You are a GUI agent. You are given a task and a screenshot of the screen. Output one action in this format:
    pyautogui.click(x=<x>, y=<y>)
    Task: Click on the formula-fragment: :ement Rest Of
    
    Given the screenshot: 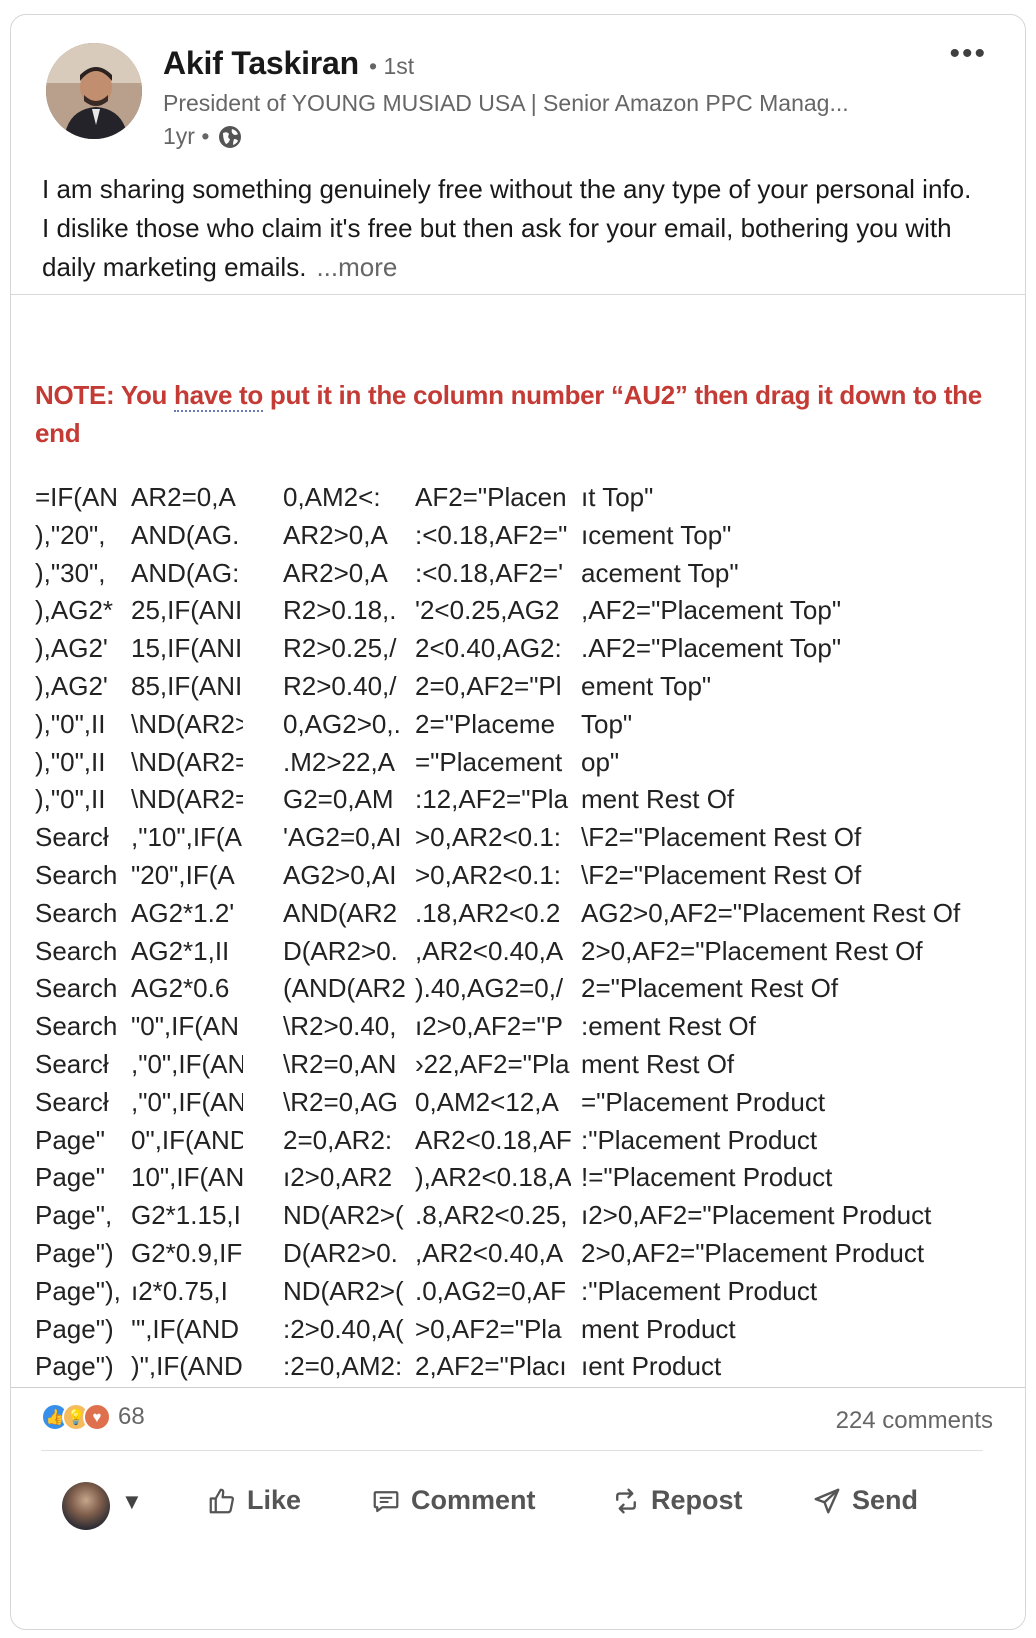 What is the action you would take?
    pyautogui.click(x=668, y=1026)
    